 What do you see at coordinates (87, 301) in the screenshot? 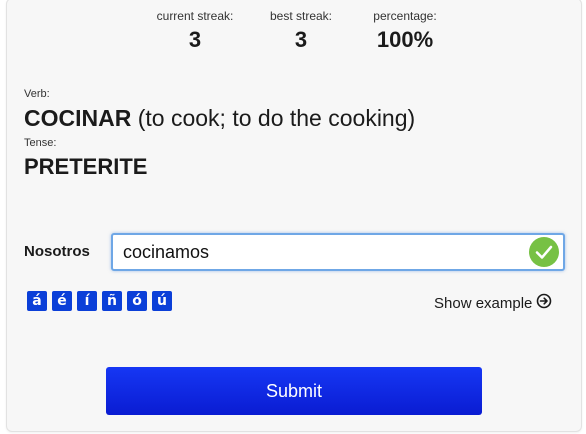
I see `accent-i-button: í` at bounding box center [87, 301].